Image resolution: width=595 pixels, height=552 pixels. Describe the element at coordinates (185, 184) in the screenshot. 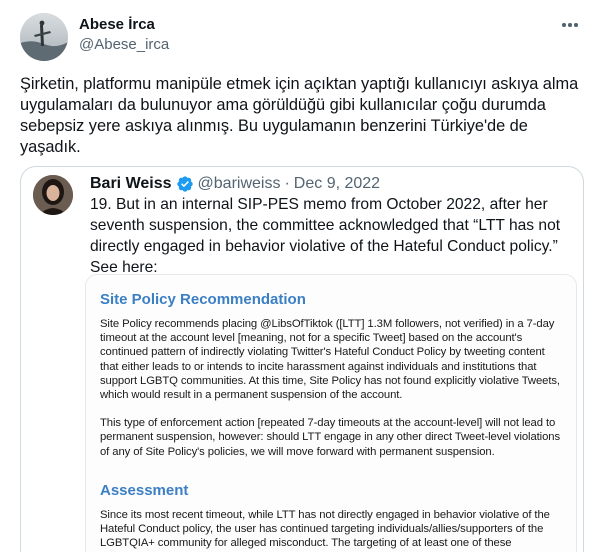

I see `verified-badge-icon` at that location.